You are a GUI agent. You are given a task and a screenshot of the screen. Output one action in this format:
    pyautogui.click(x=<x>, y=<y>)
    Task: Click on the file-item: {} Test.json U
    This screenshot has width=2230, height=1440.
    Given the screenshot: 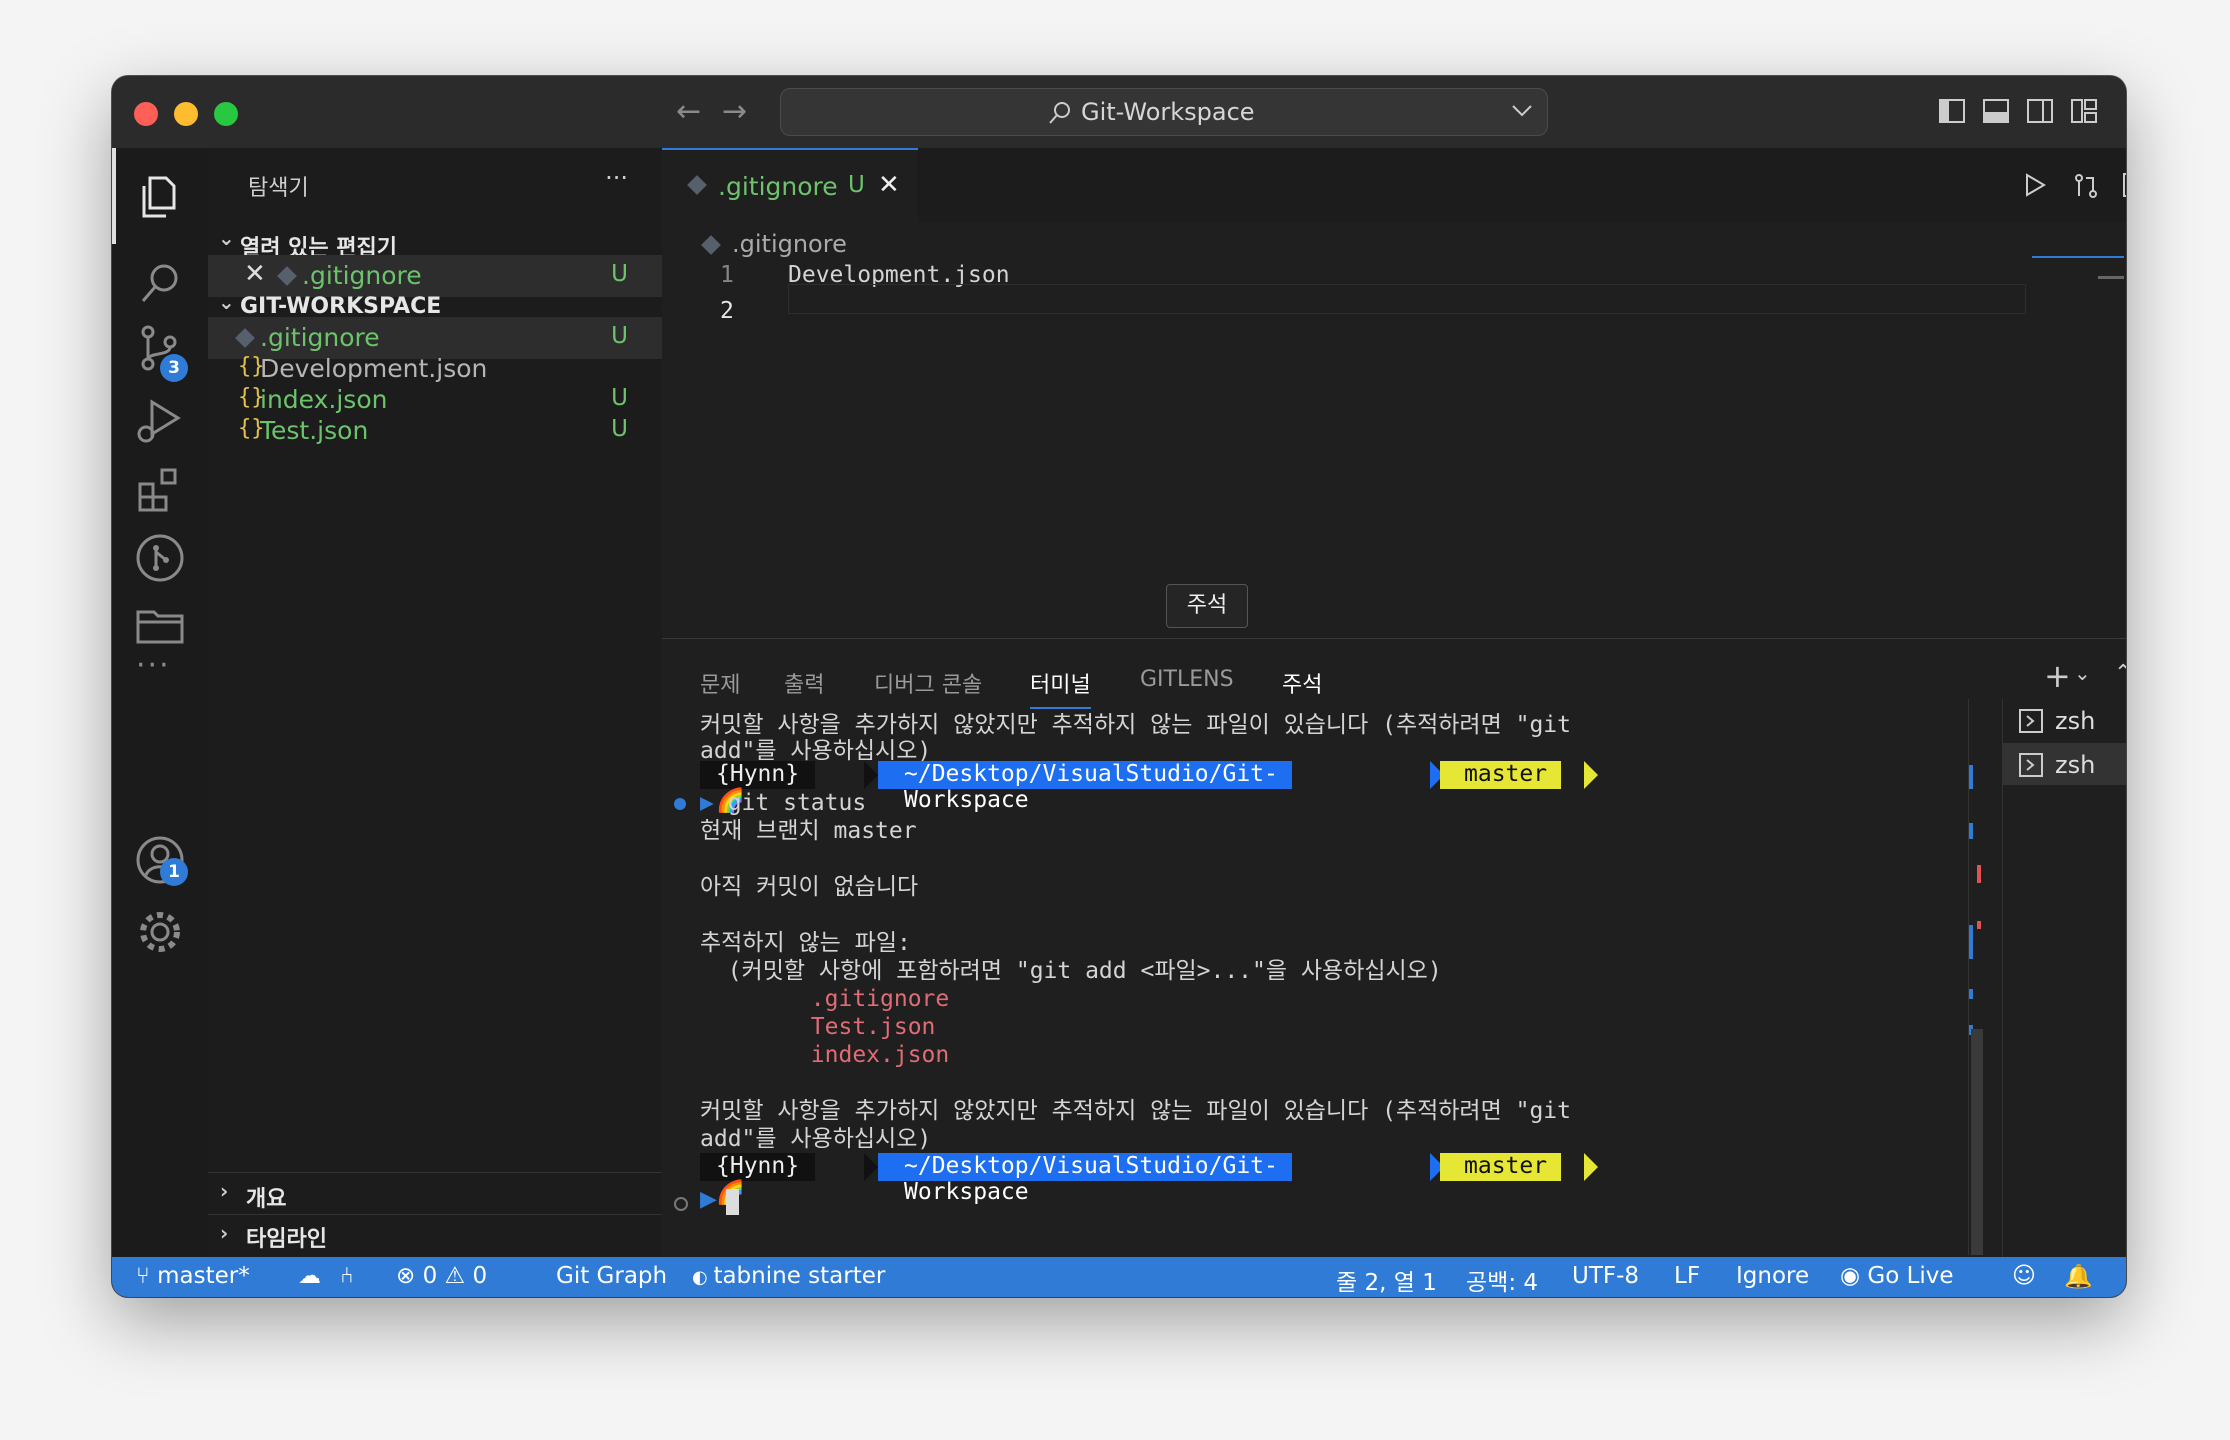 What is the action you would take?
    pyautogui.click(x=435, y=431)
    